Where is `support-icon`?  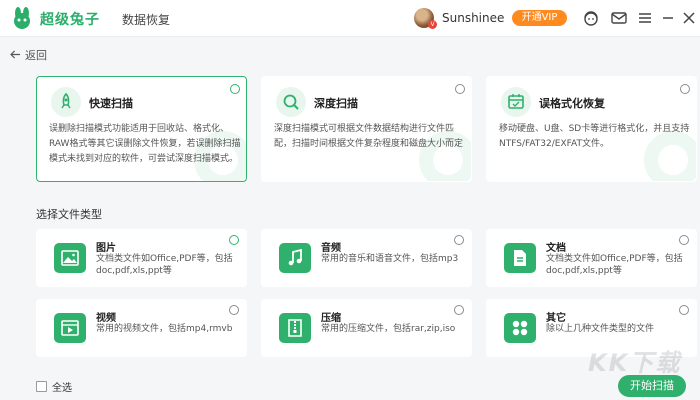 support-icon is located at coordinates (591, 18).